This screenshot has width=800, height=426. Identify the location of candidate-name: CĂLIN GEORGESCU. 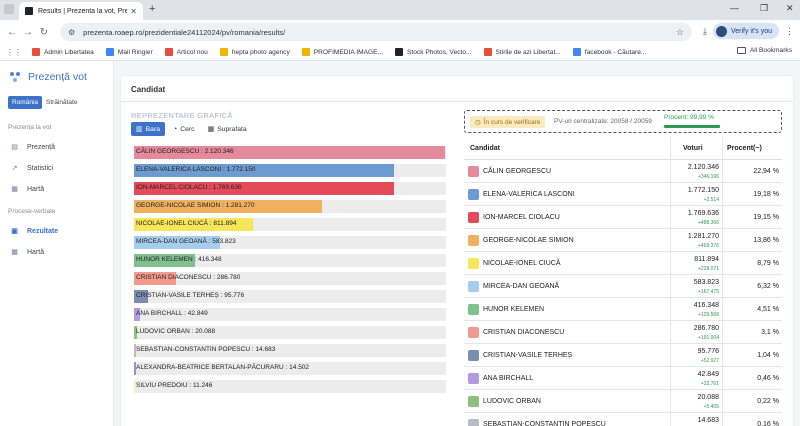
(517, 171).